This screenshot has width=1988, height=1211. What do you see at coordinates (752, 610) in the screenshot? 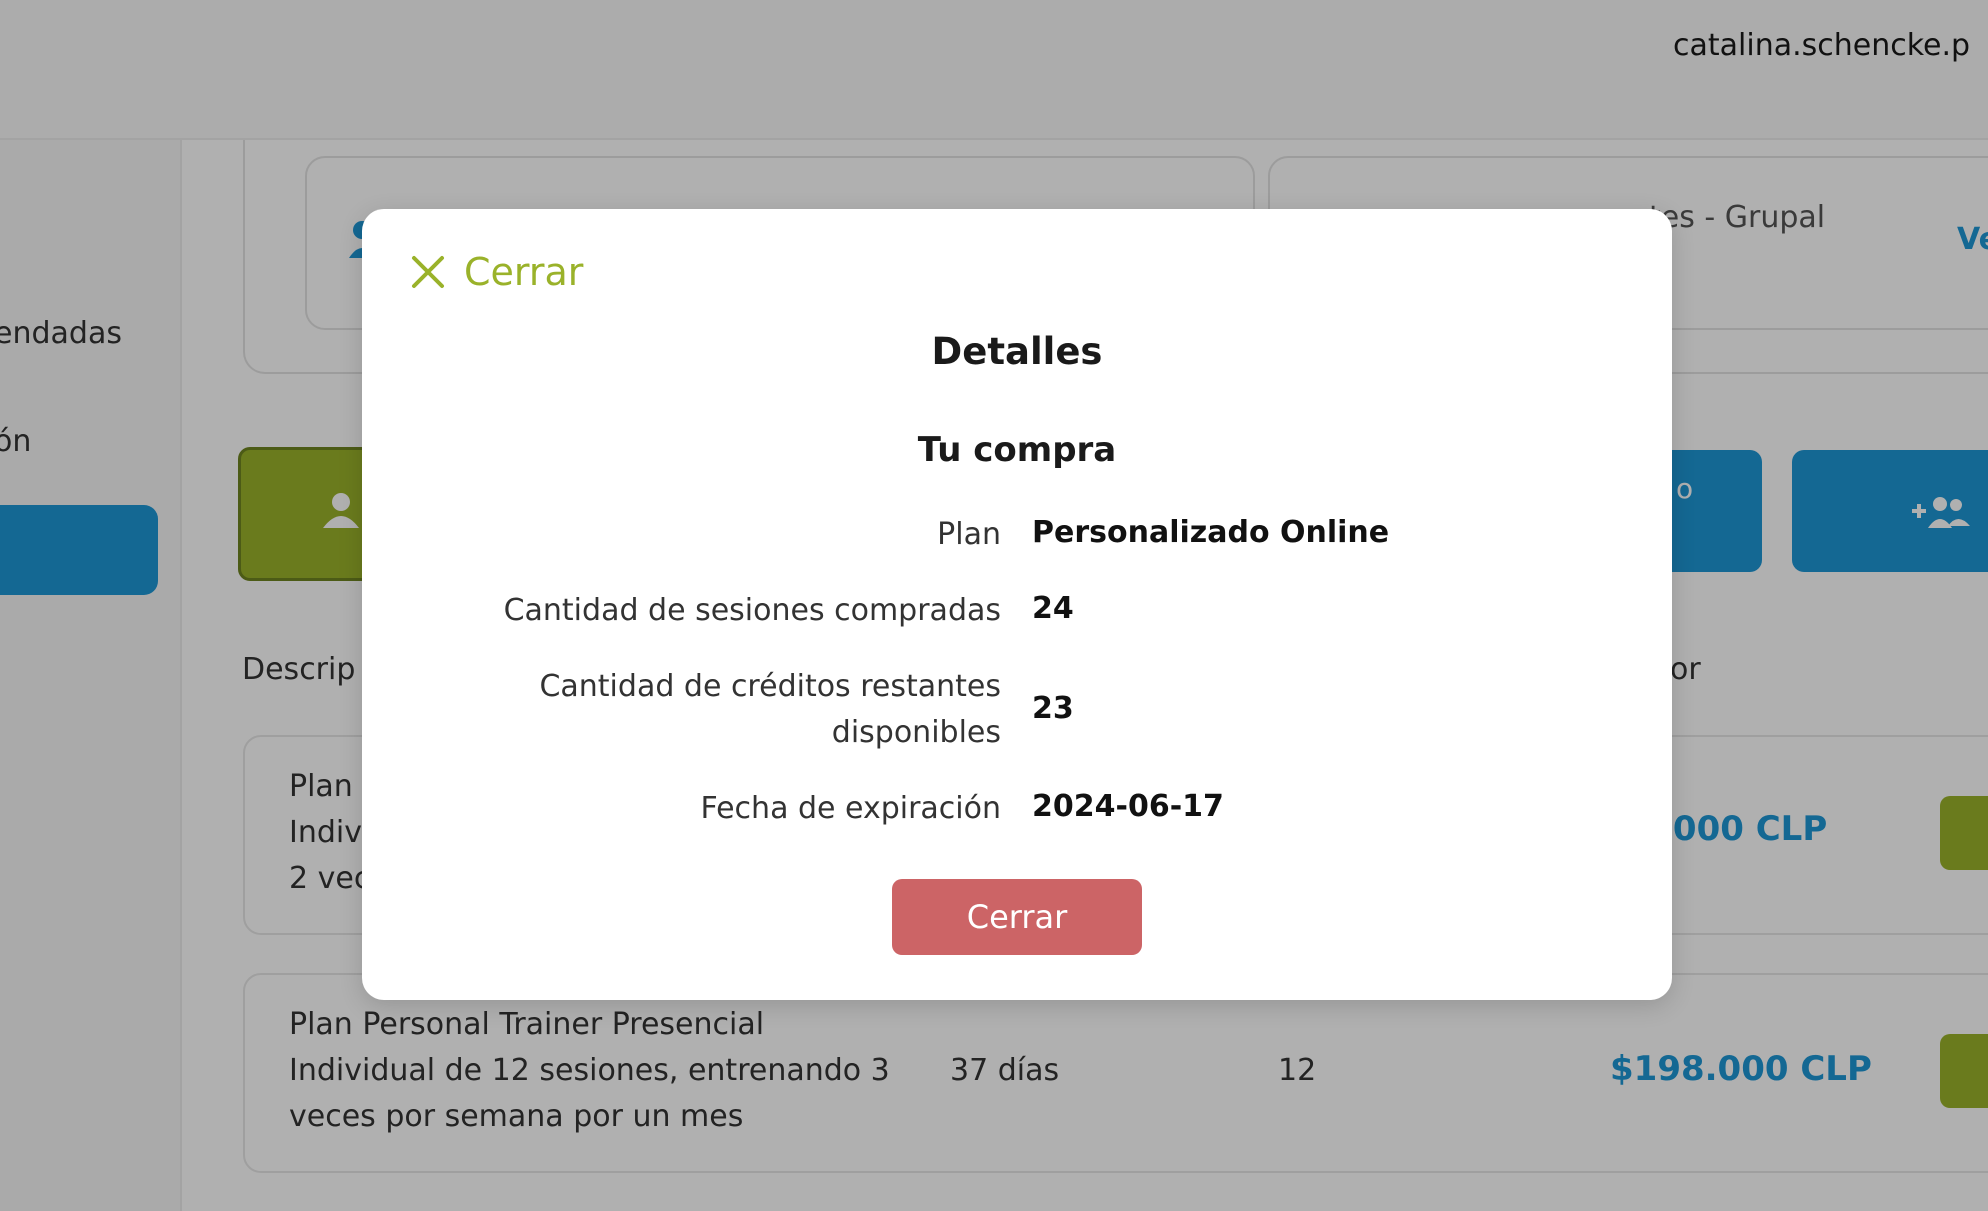
I see `field-label-sessions: Cantidad de sesiones compradas` at bounding box center [752, 610].